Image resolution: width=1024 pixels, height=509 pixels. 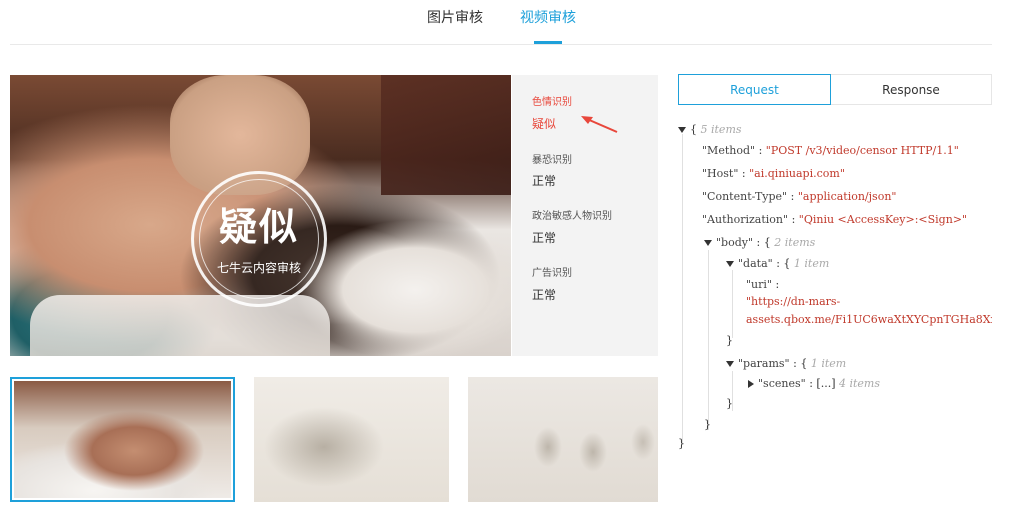 What do you see at coordinates (793, 301) in the screenshot?
I see `json-uri-value-line-1: "https://dn-mars-` at bounding box center [793, 301].